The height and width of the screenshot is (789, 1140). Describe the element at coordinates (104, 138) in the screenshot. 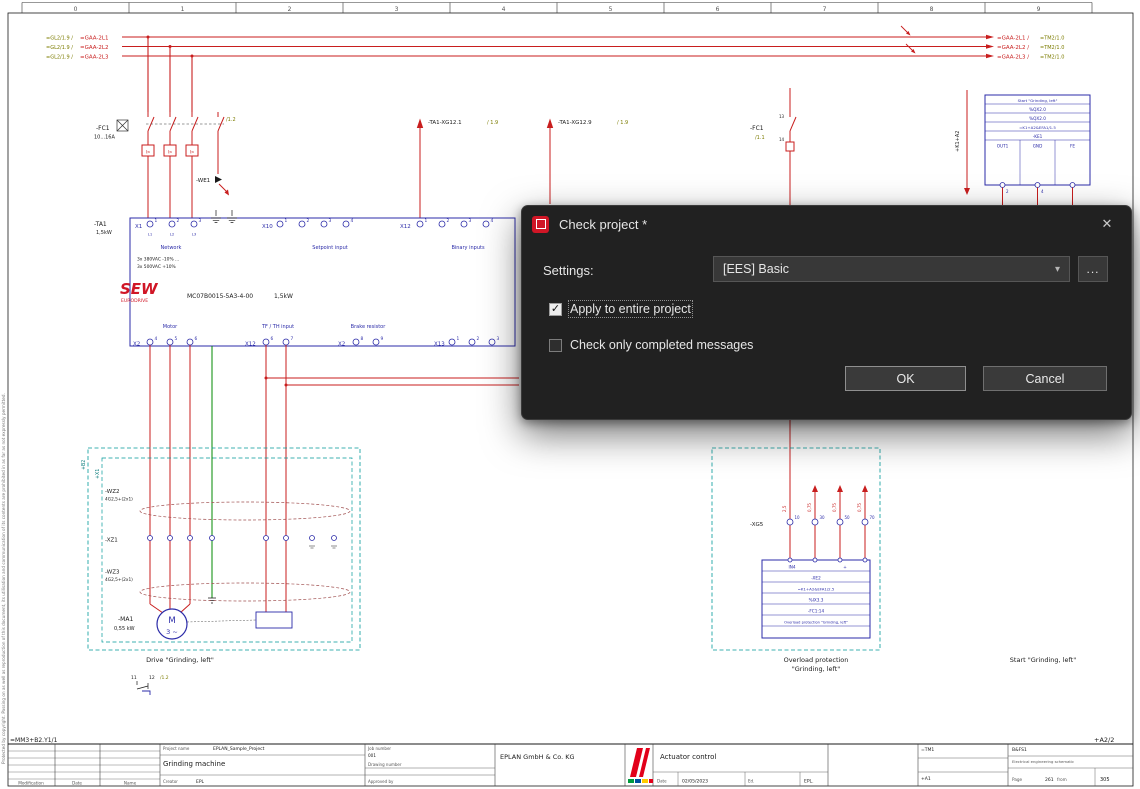

I see `breaker-range: 10...16A` at that location.